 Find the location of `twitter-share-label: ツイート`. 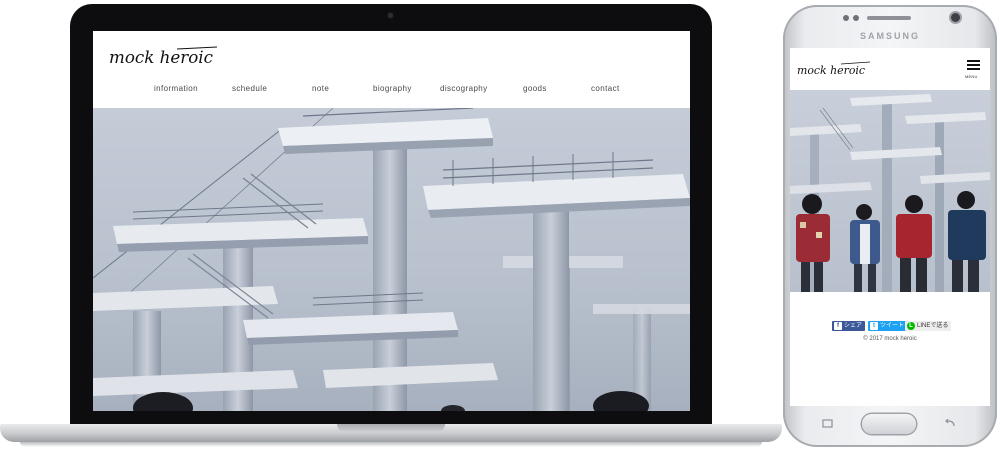

twitter-share-label: ツイート is located at coordinates (892, 326).